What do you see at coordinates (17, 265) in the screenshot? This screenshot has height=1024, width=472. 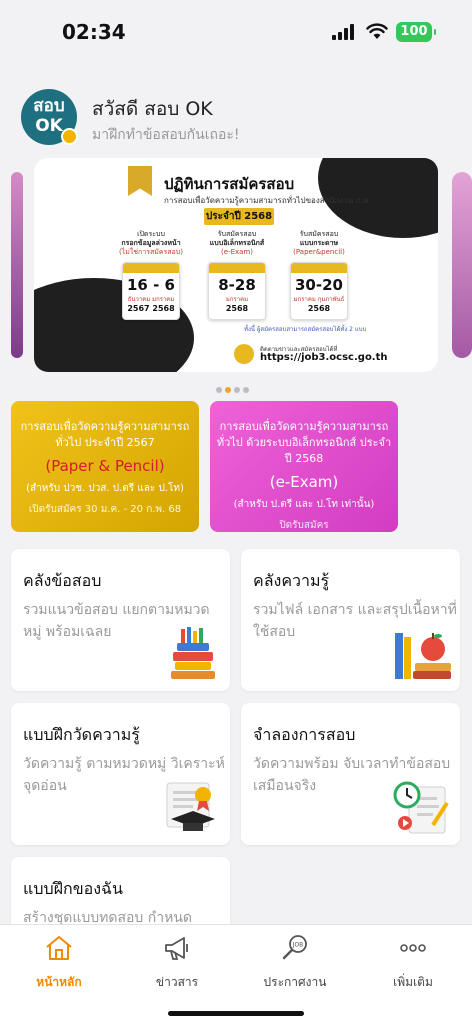 I see `carousel-prev-slide` at bounding box center [17, 265].